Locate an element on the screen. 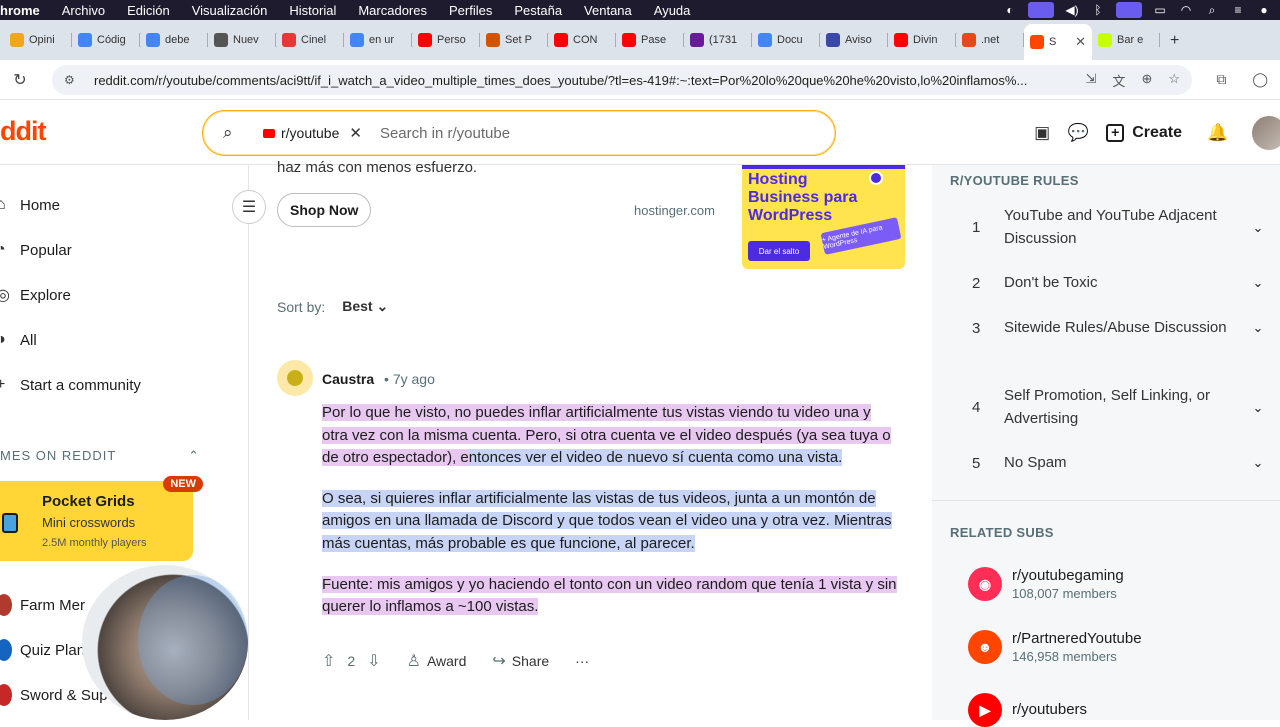  install-app-icon: ⇲ is located at coordinates (1091, 80).